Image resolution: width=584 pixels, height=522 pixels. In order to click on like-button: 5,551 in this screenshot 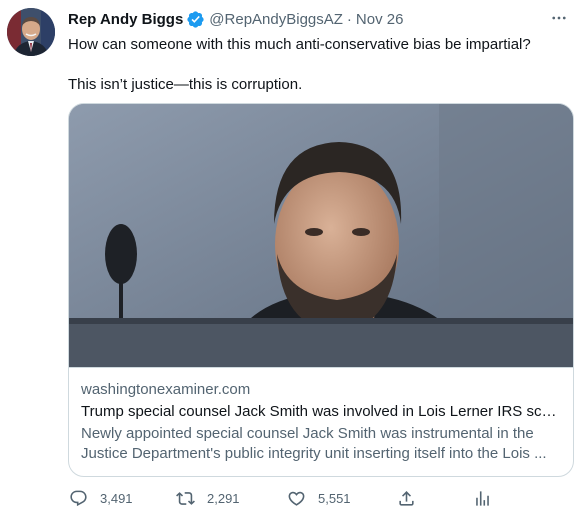, I will do `click(318, 498)`.